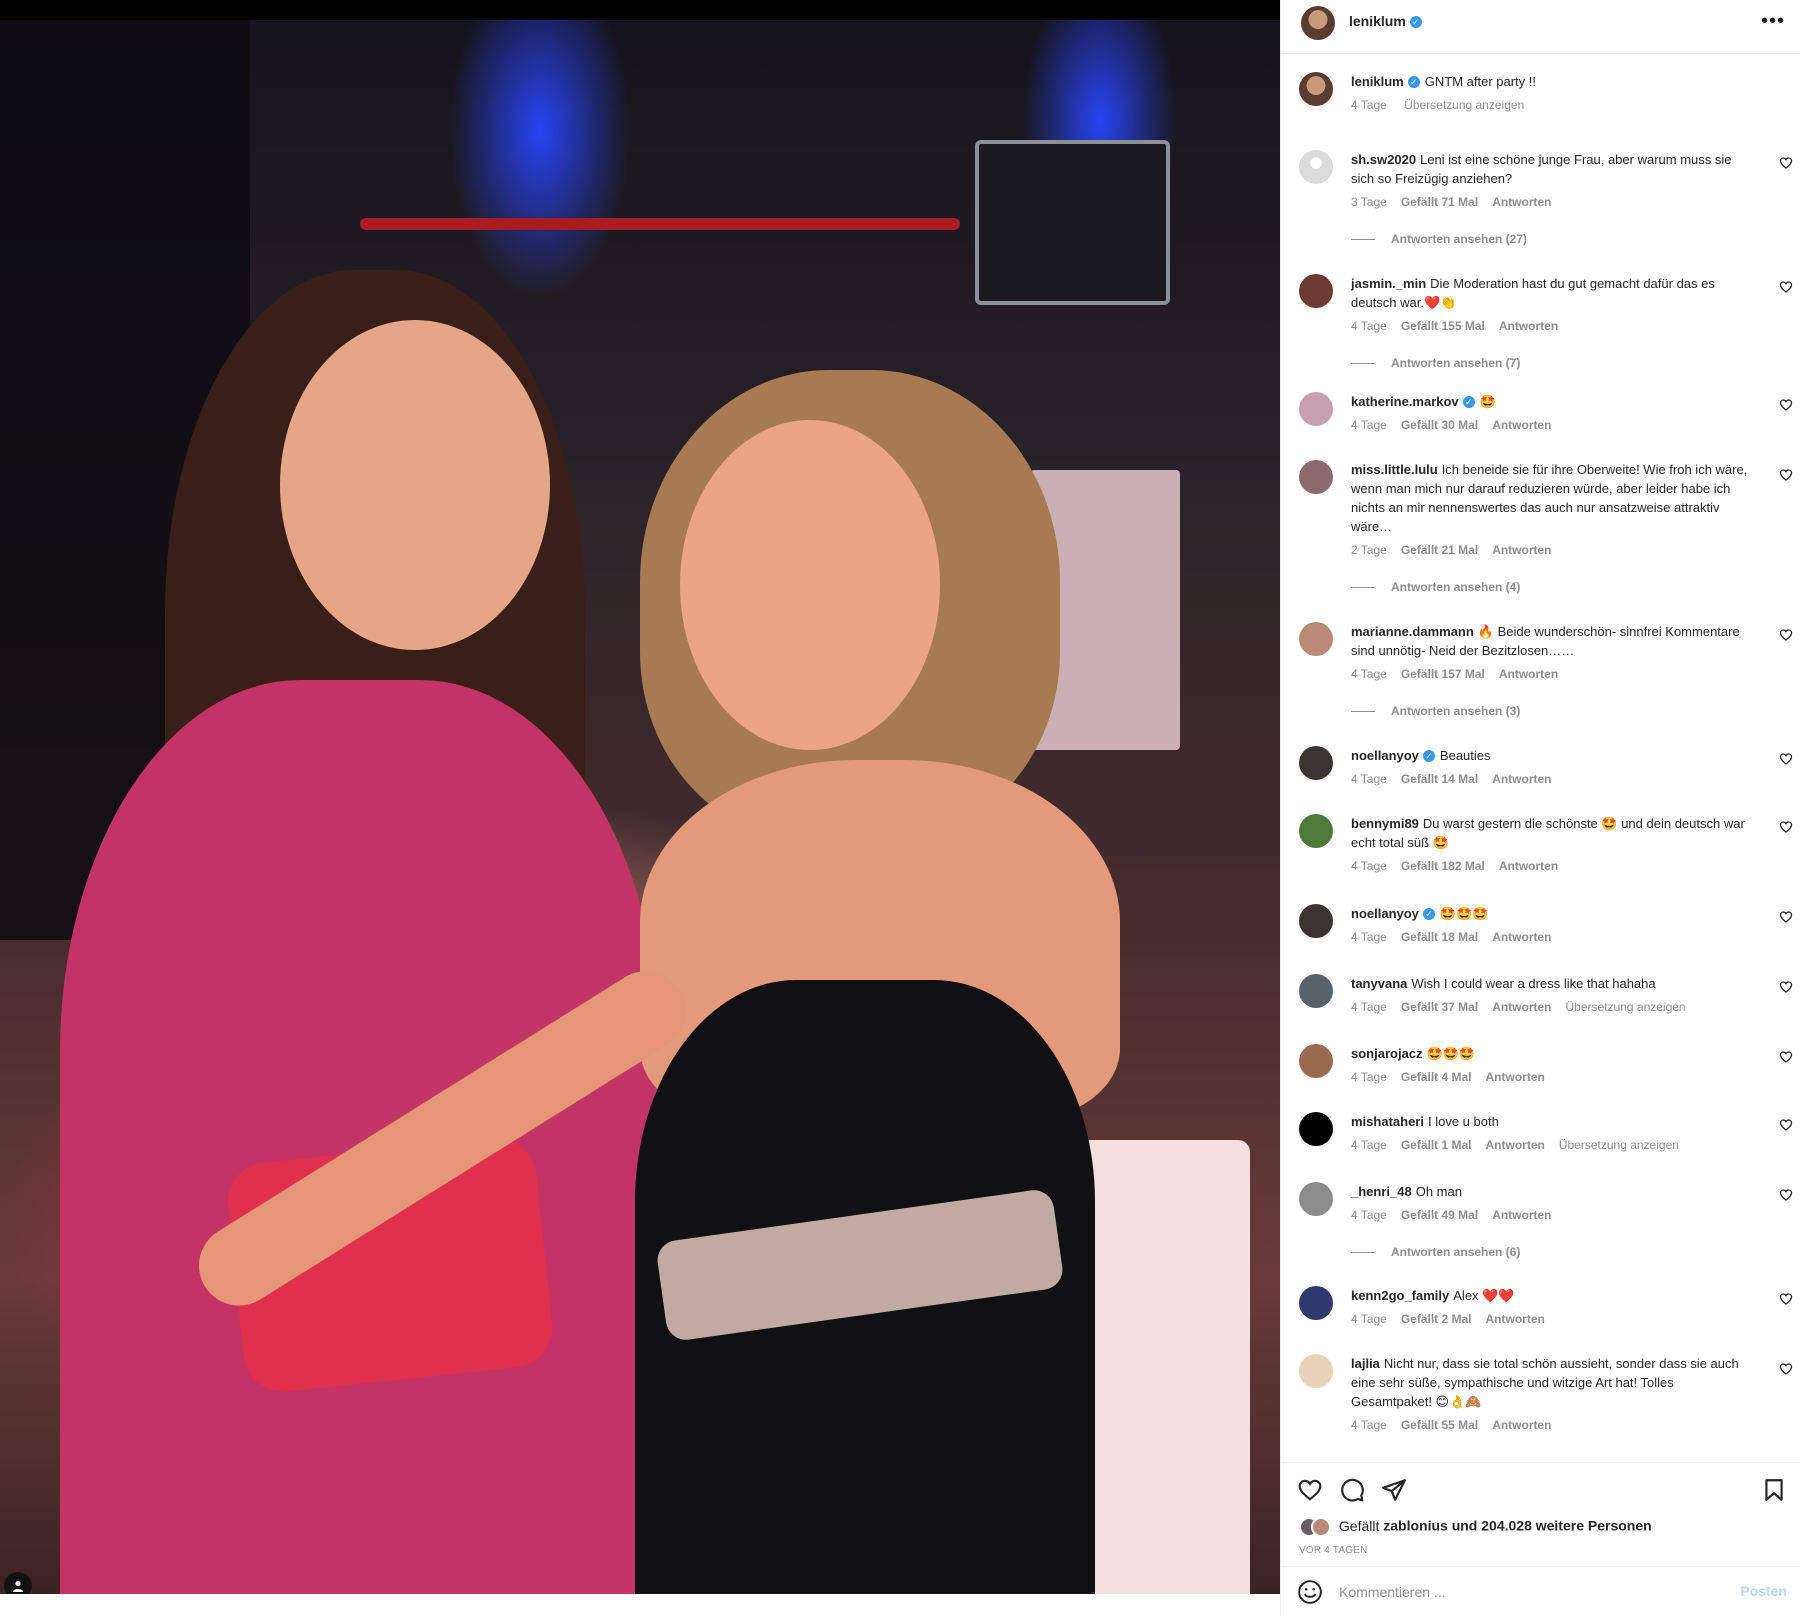  Describe the element at coordinates (1443, 674) in the screenshot. I see `comment-likes: Gefällt 157 Mal` at that location.